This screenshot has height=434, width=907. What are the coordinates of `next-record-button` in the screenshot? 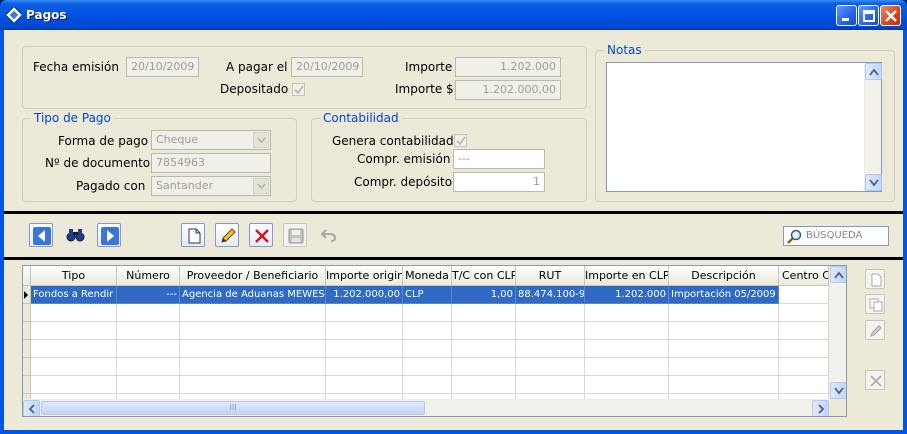 It's located at (109, 235).